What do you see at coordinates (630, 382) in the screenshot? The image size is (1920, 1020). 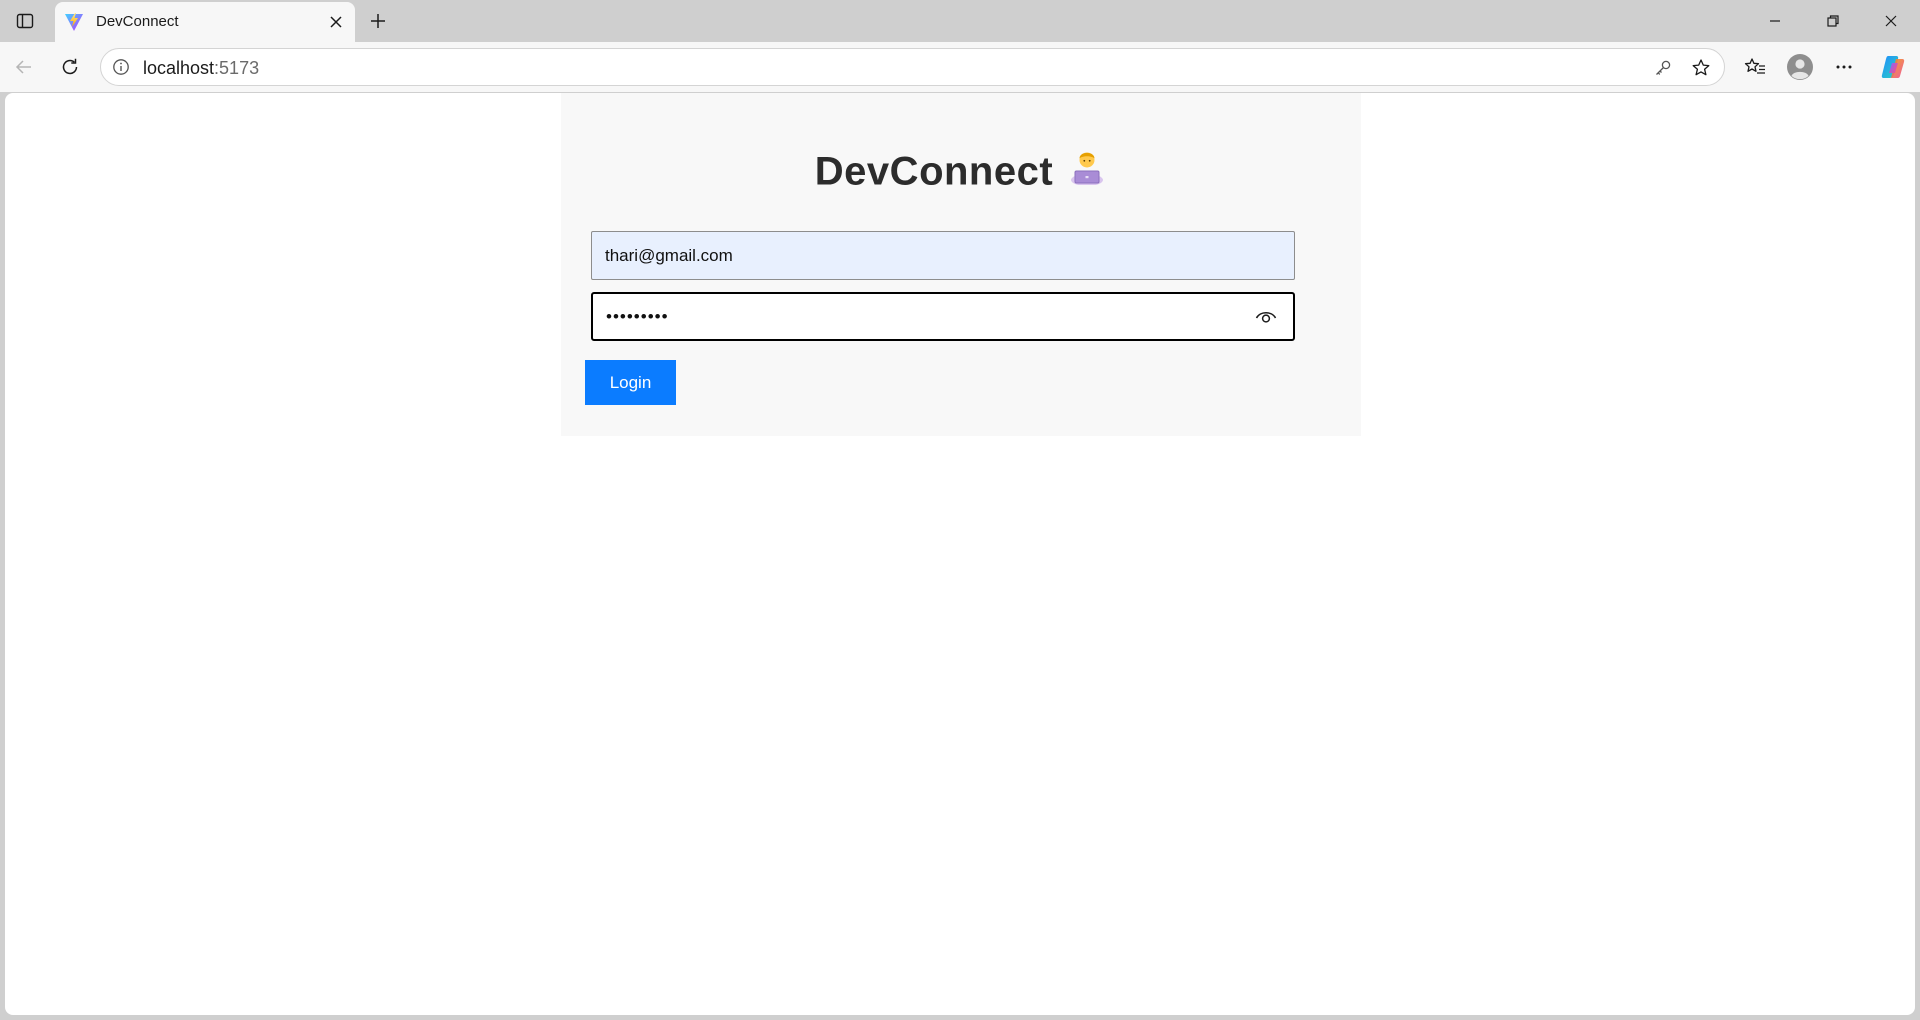 I see `login-button: Login` at bounding box center [630, 382].